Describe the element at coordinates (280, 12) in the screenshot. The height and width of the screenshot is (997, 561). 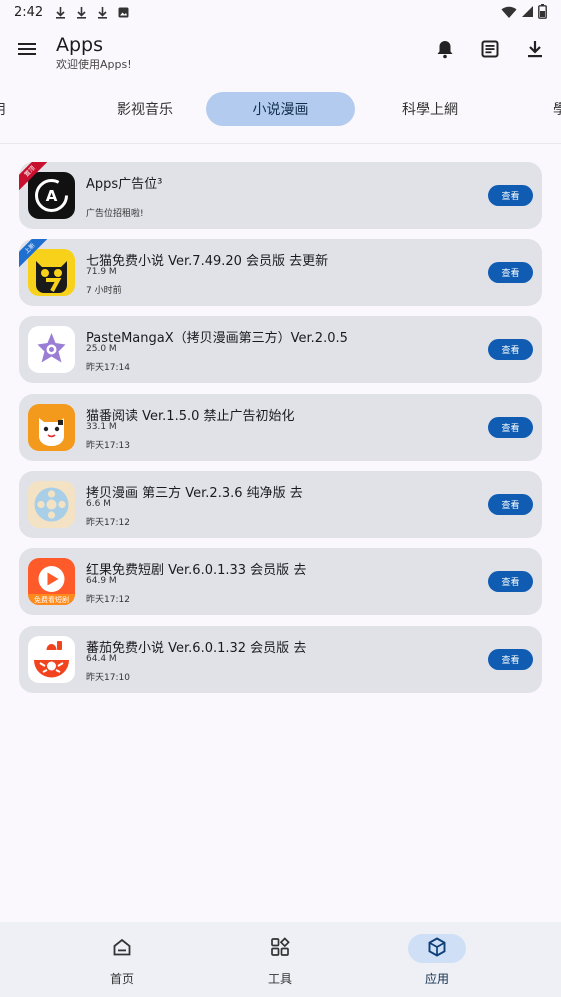
I see `status-bar: 2:42` at that location.